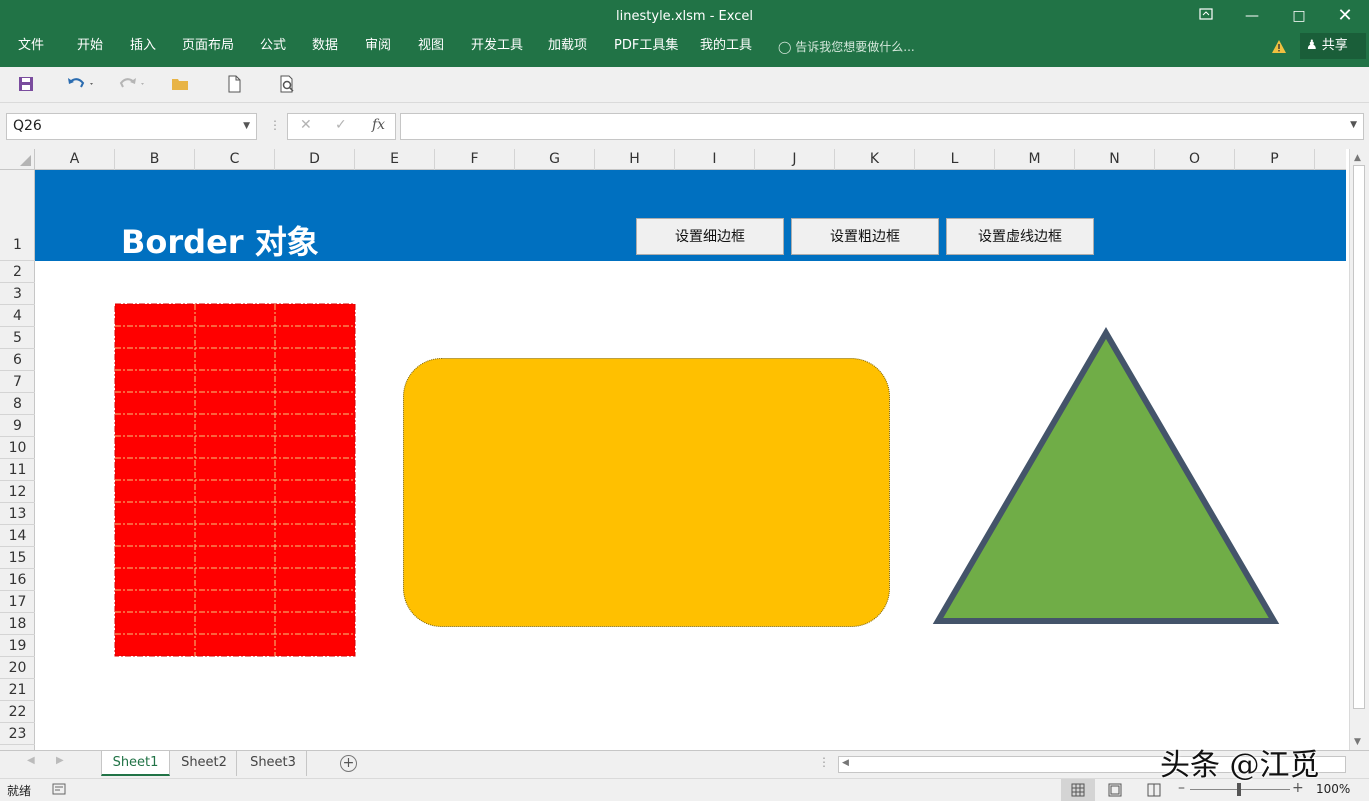  What do you see at coordinates (1353, 125) in the screenshot?
I see `expand-formula-icon: ▼` at bounding box center [1353, 125].